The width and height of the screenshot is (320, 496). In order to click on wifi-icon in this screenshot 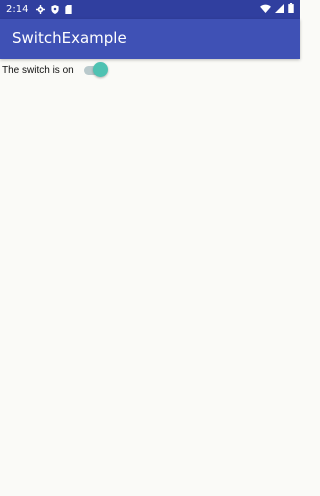, I will do `click(265, 8)`.